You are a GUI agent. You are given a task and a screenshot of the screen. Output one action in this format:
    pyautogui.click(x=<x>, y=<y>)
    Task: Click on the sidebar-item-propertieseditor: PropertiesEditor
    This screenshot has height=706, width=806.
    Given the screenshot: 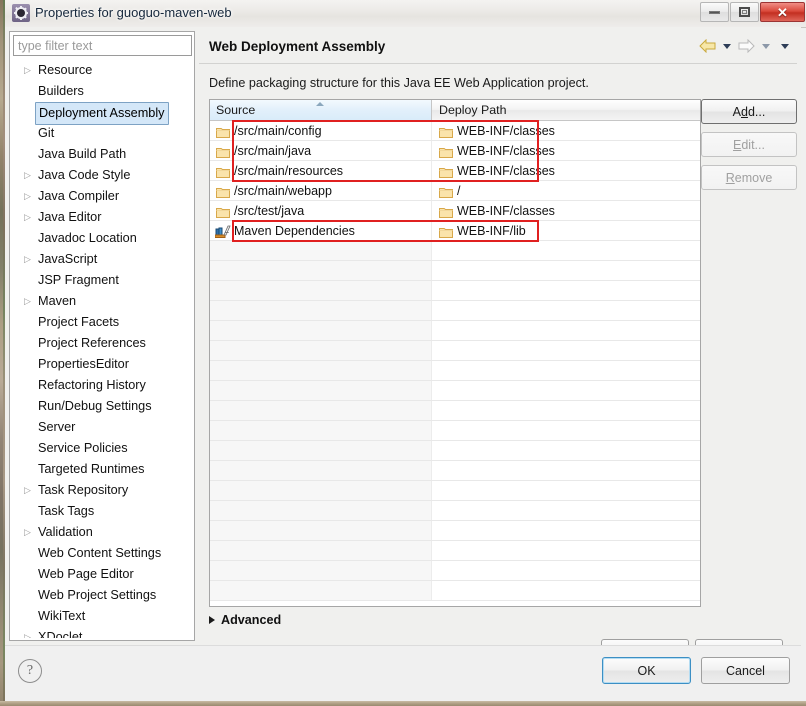 What is the action you would take?
    pyautogui.click(x=102, y=364)
    